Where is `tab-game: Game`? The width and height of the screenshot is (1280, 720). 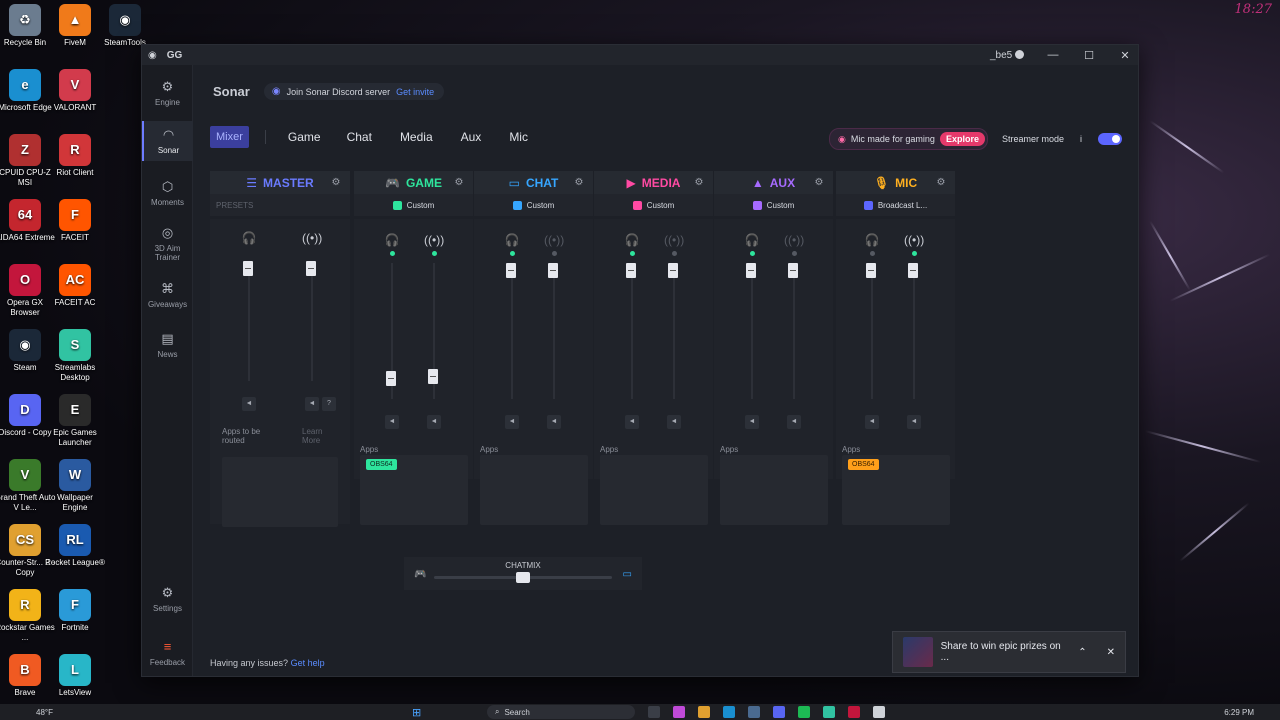
tab-game: Game is located at coordinates (304, 137).